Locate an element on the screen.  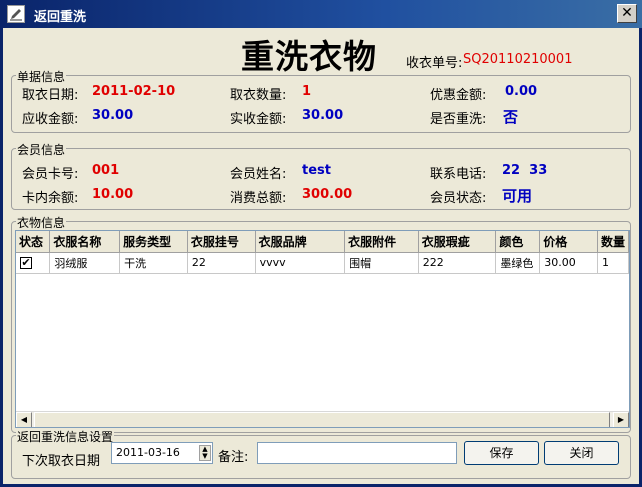
status-checkbox: ✔ is located at coordinates (26, 262).